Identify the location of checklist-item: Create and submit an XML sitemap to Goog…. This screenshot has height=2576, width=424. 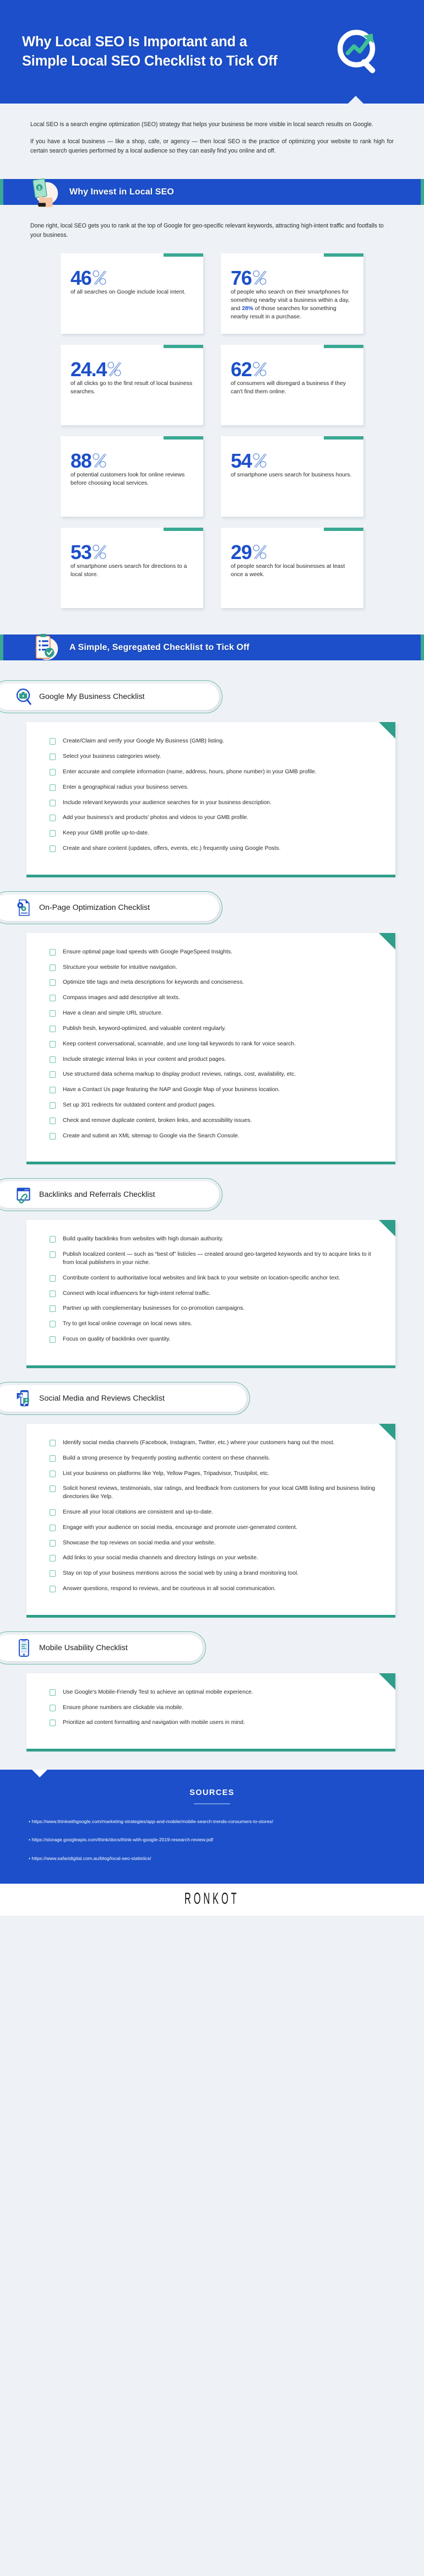
(213, 1136).